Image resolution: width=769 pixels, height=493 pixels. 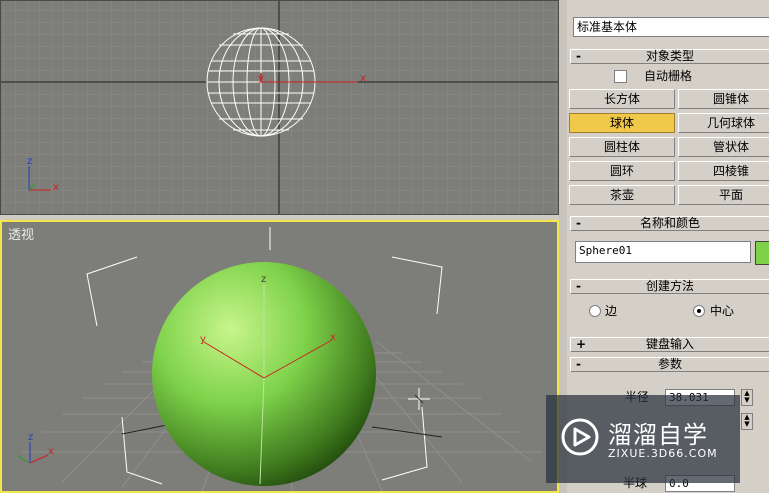 I want to click on edge-label: 边, so click(x=611, y=311).